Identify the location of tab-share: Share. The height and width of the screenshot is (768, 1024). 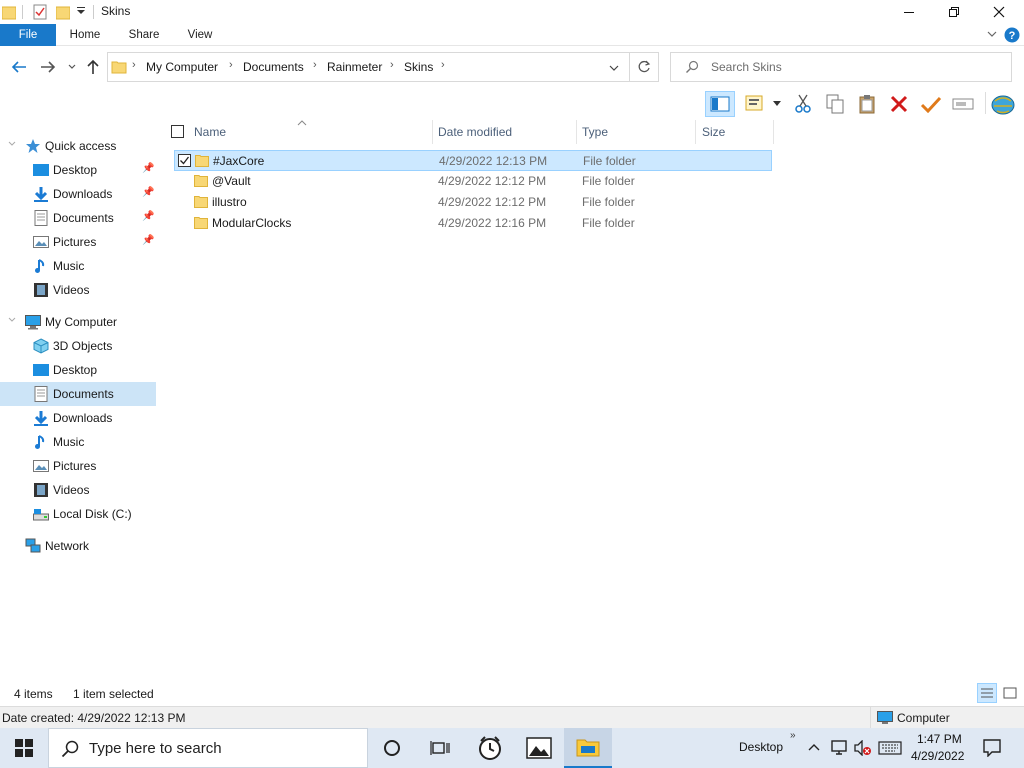
(144, 35).